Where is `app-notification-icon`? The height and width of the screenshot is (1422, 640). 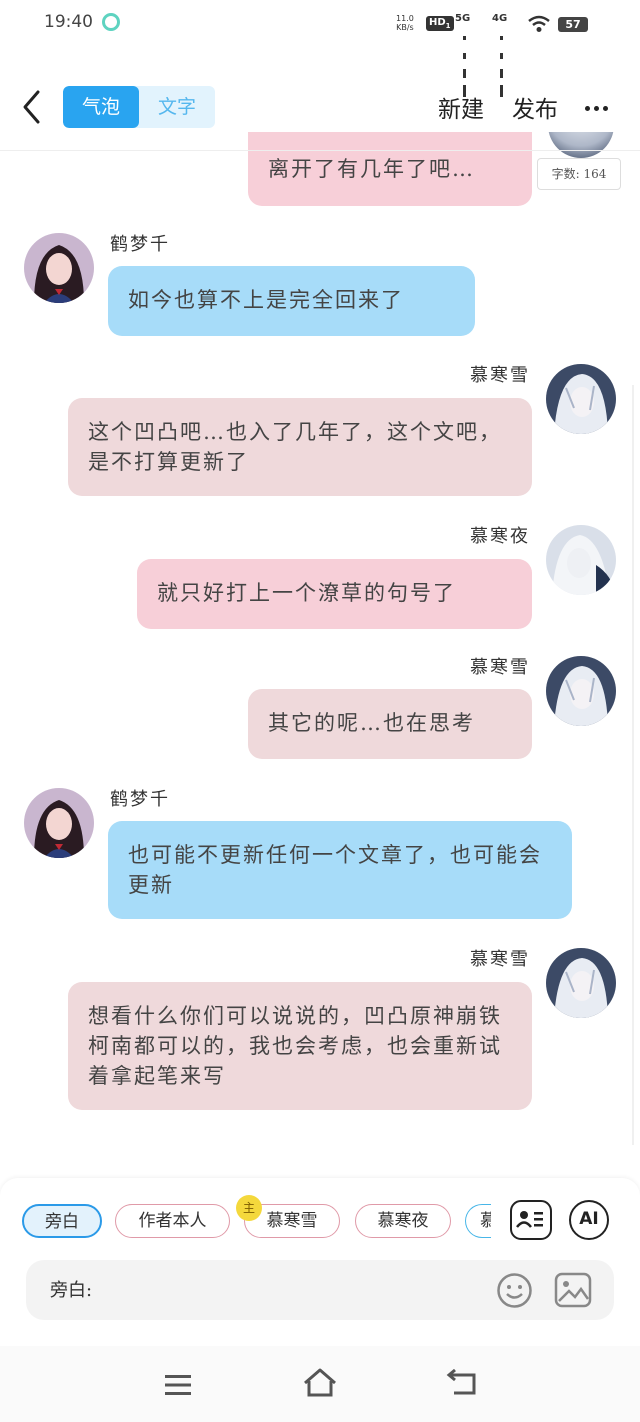 app-notification-icon is located at coordinates (111, 22).